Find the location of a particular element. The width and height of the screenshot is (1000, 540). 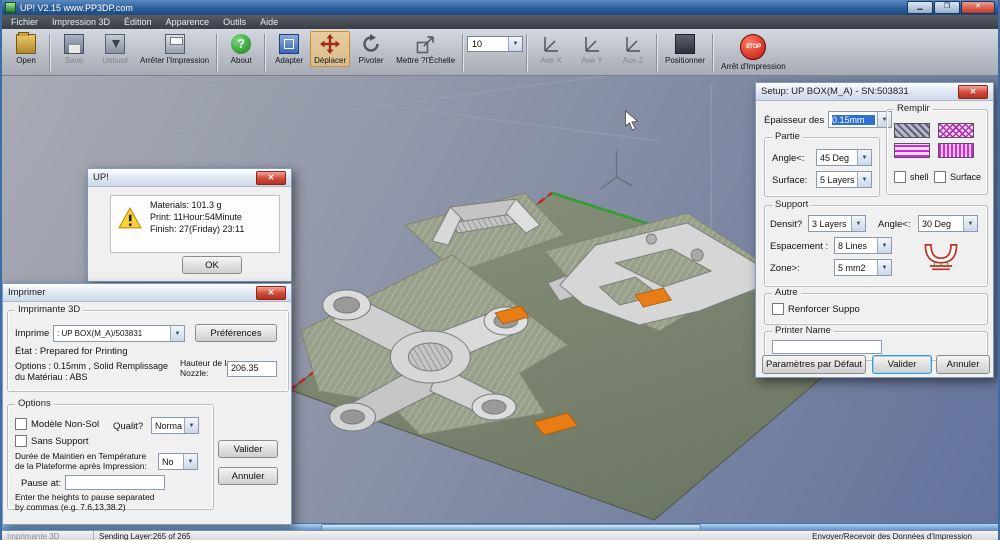

fill-pattern-lines-icon is located at coordinates (912, 150).